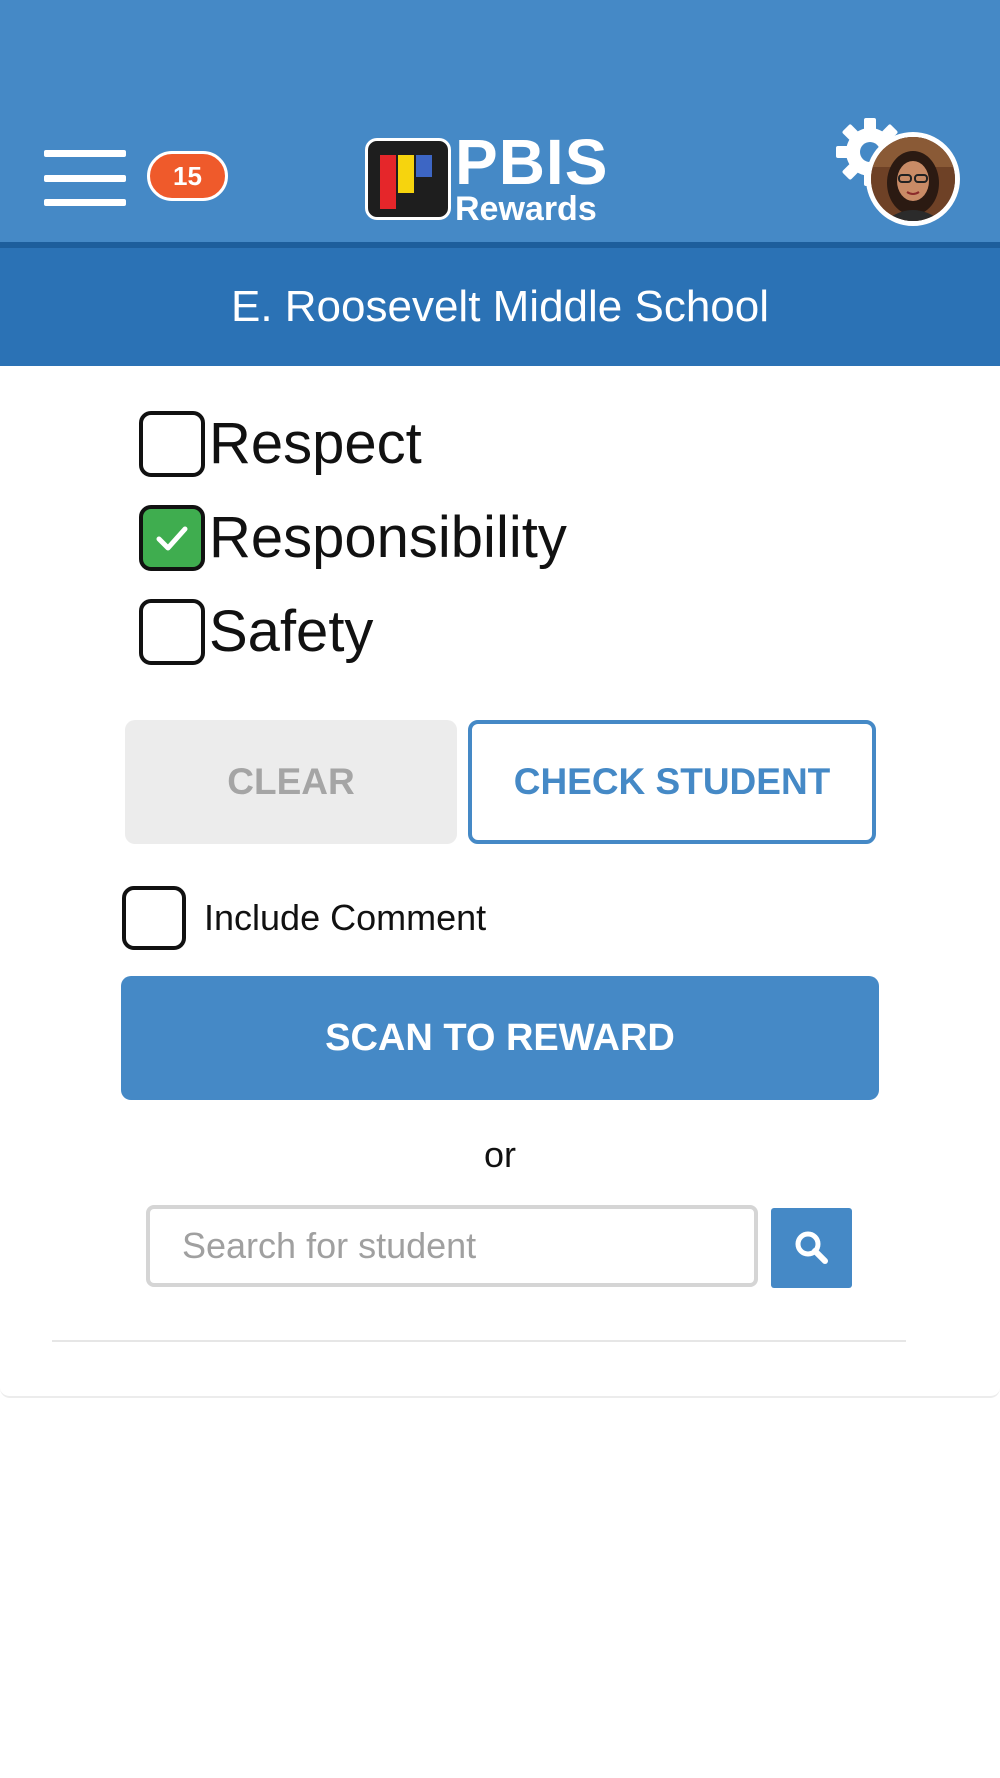 This screenshot has height=1778, width=1000. I want to click on behavior-checkbox-safety: Safety, so click(256, 631).